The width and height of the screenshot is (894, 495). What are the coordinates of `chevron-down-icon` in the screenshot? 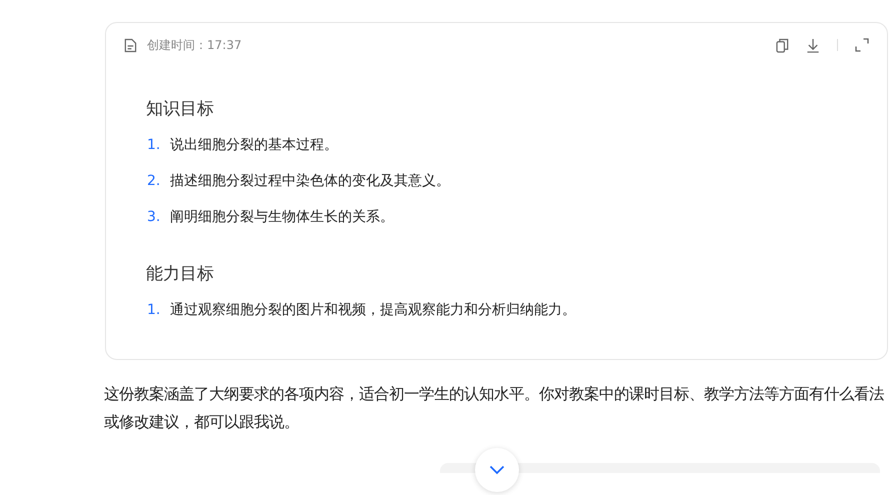 It's located at (497, 470).